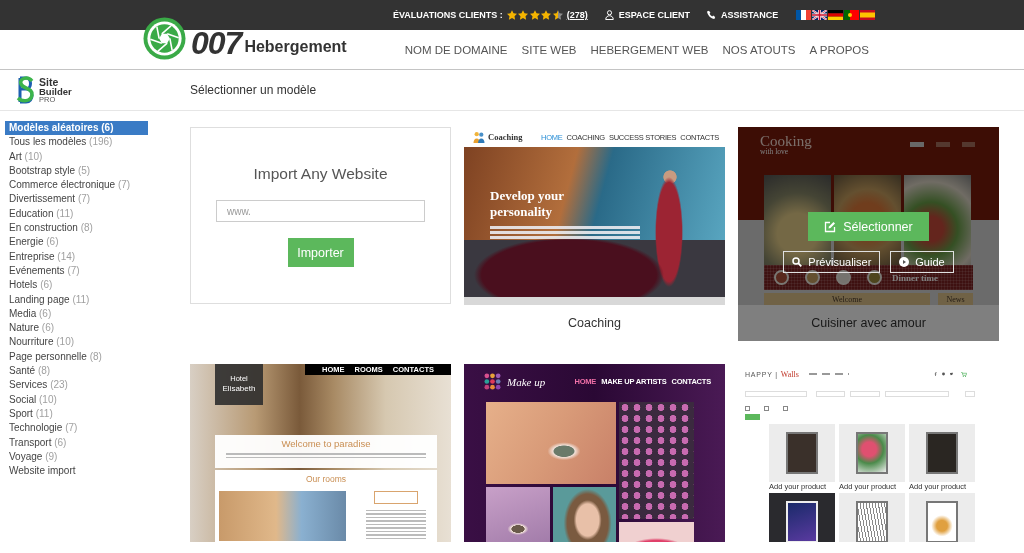 This screenshot has height=553, width=1024. What do you see at coordinates (76, 471) in the screenshot?
I see `category-item: Website import` at bounding box center [76, 471].